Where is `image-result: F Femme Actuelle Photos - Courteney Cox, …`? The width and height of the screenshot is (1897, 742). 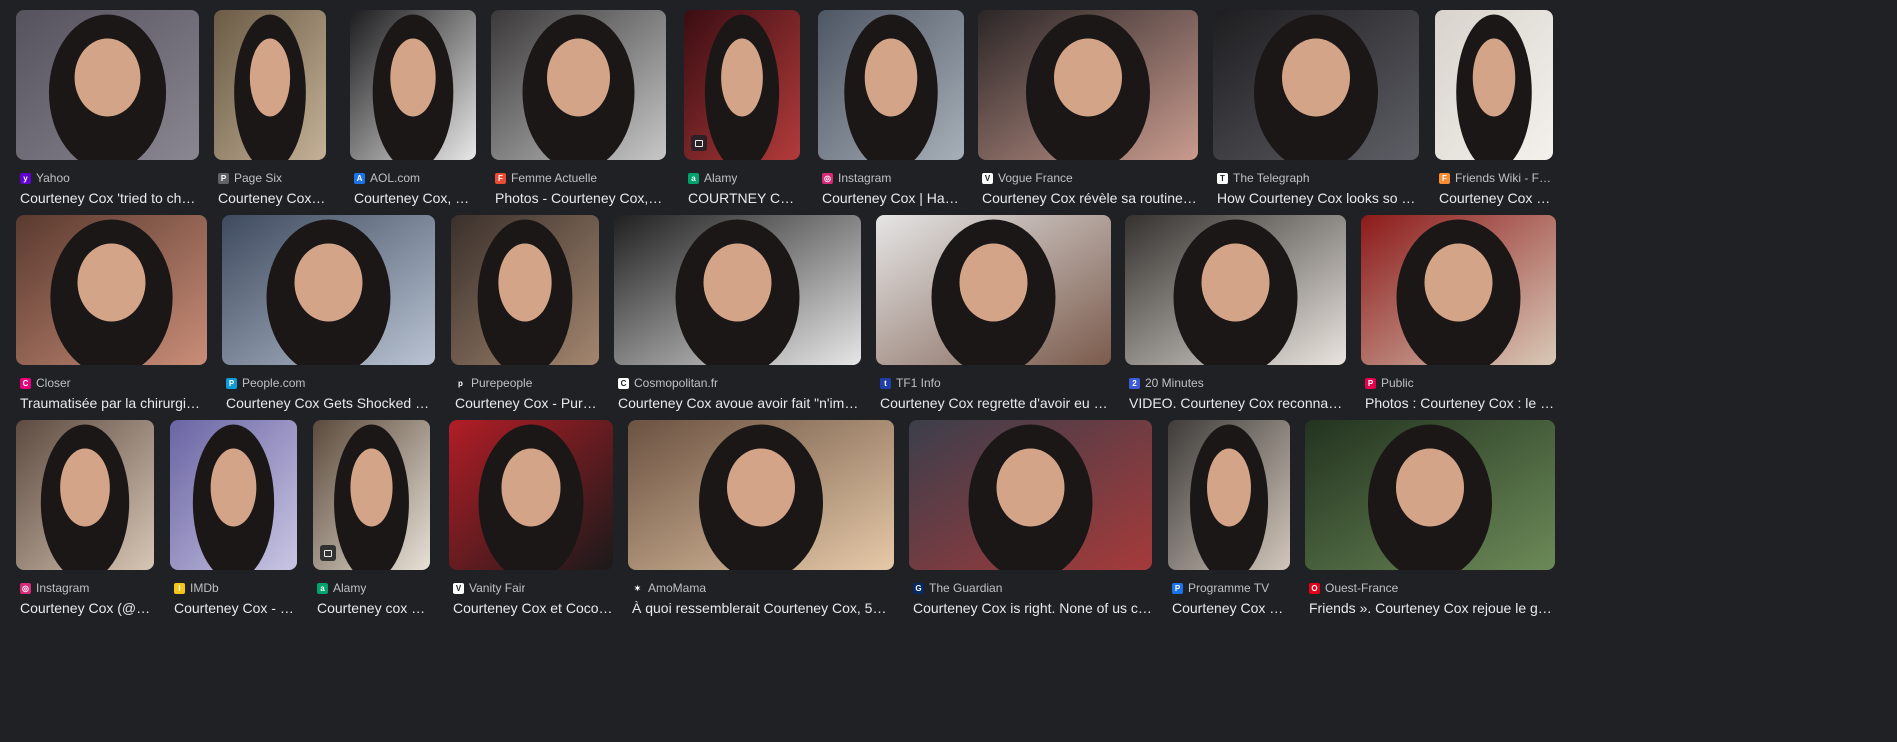 image-result: F Femme Actuelle Photos - Courteney Cox, … is located at coordinates (578, 125).